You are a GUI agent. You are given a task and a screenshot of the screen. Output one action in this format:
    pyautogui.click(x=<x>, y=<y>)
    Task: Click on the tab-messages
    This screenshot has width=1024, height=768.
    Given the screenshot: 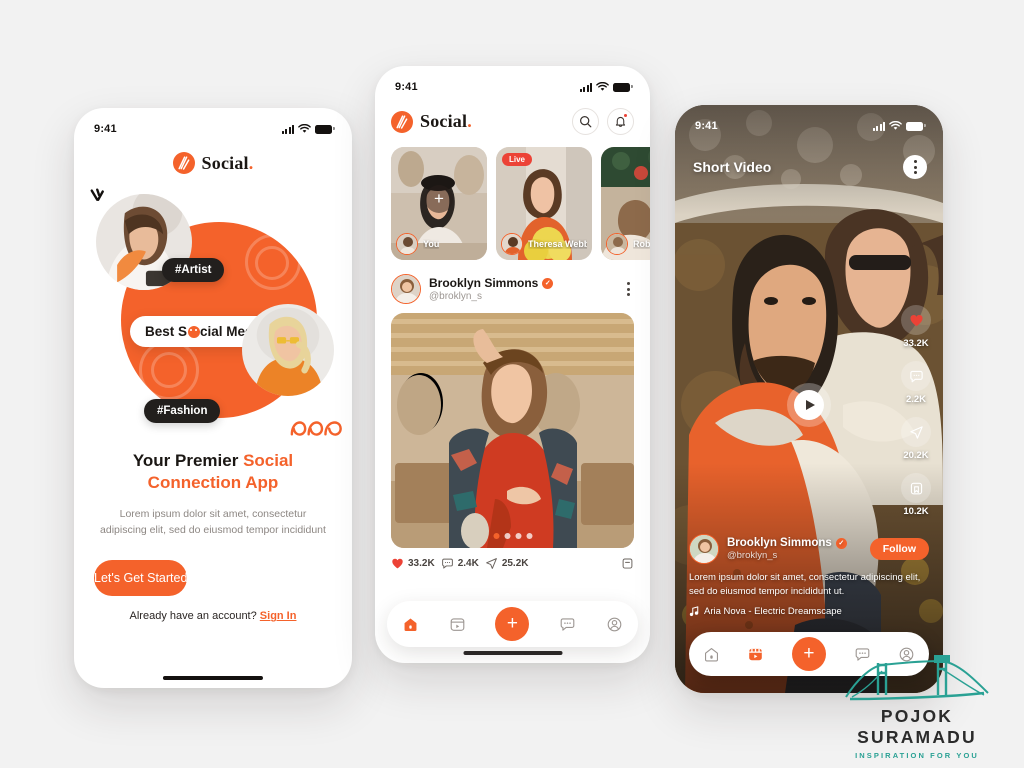 What is the action you would take?
    pyautogui.click(x=567, y=624)
    